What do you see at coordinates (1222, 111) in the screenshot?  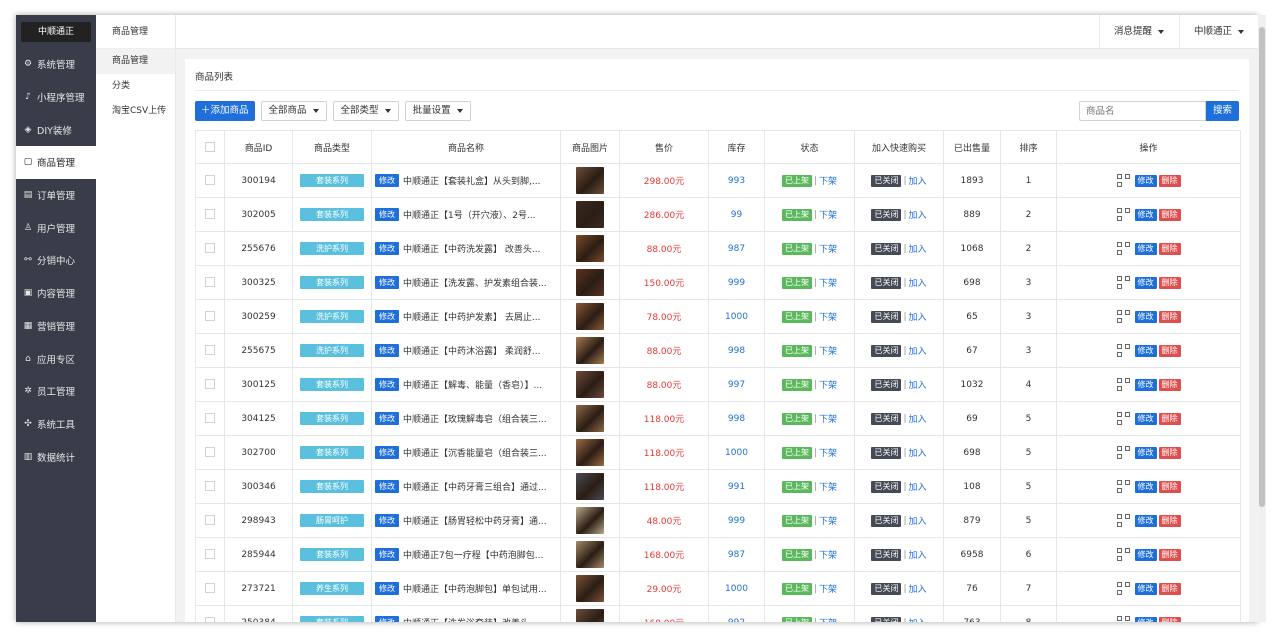 I see `search-button: 搜索` at bounding box center [1222, 111].